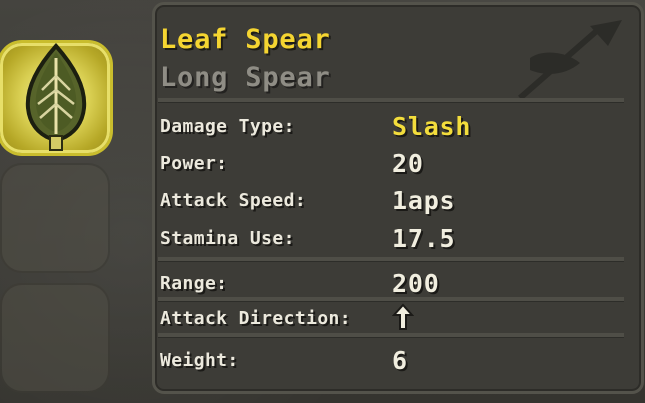  Describe the element at coordinates (256, 318) in the screenshot. I see `stat-label: Attack Direction:` at that location.